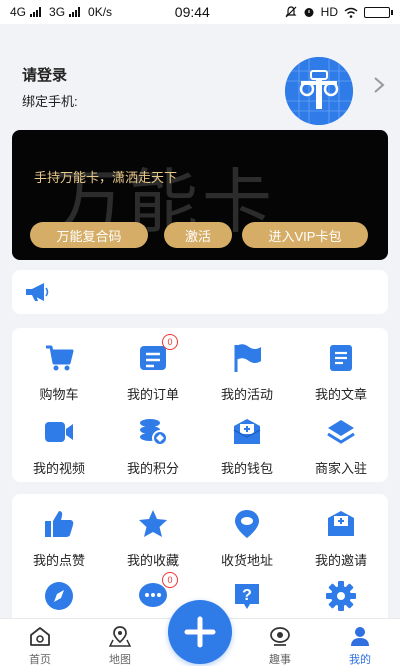  What do you see at coordinates (59, 394) in the screenshot?
I see `cart-label: 购物车` at bounding box center [59, 394].